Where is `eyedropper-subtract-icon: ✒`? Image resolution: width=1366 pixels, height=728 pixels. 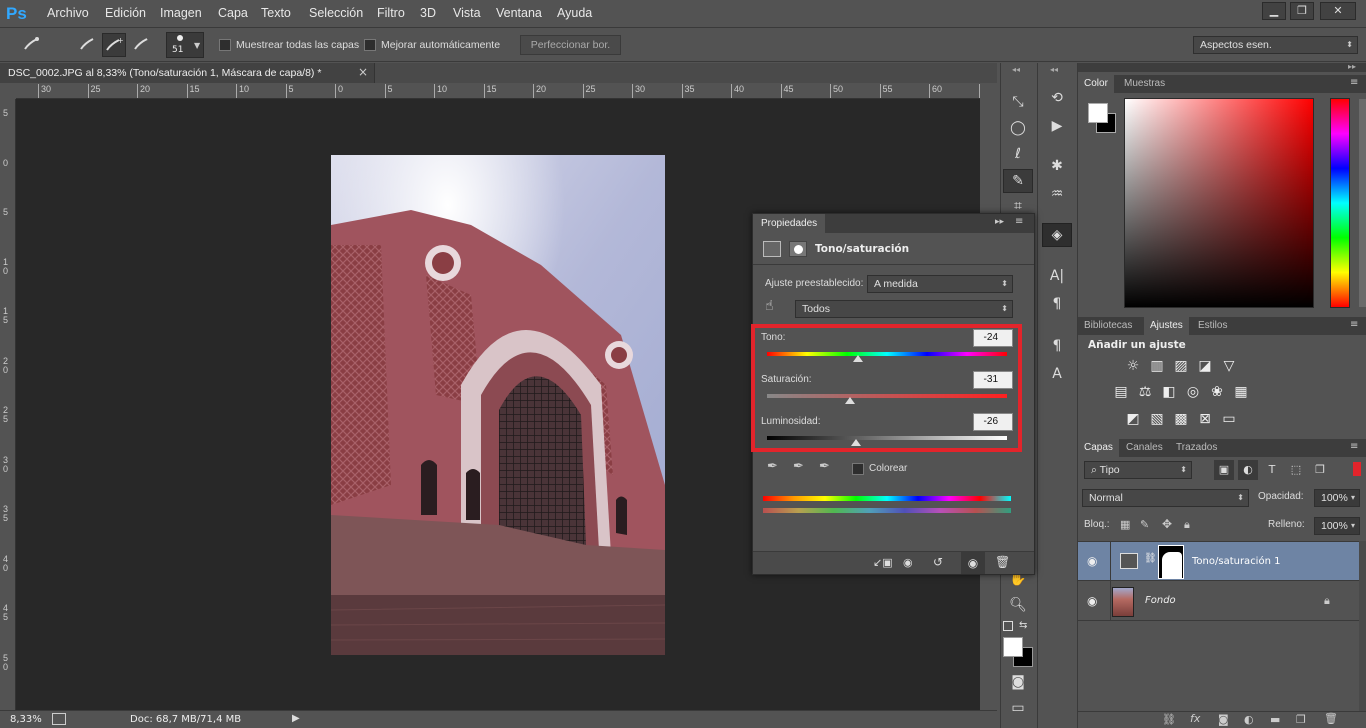 eyedropper-subtract-icon: ✒ is located at coordinates (824, 466).